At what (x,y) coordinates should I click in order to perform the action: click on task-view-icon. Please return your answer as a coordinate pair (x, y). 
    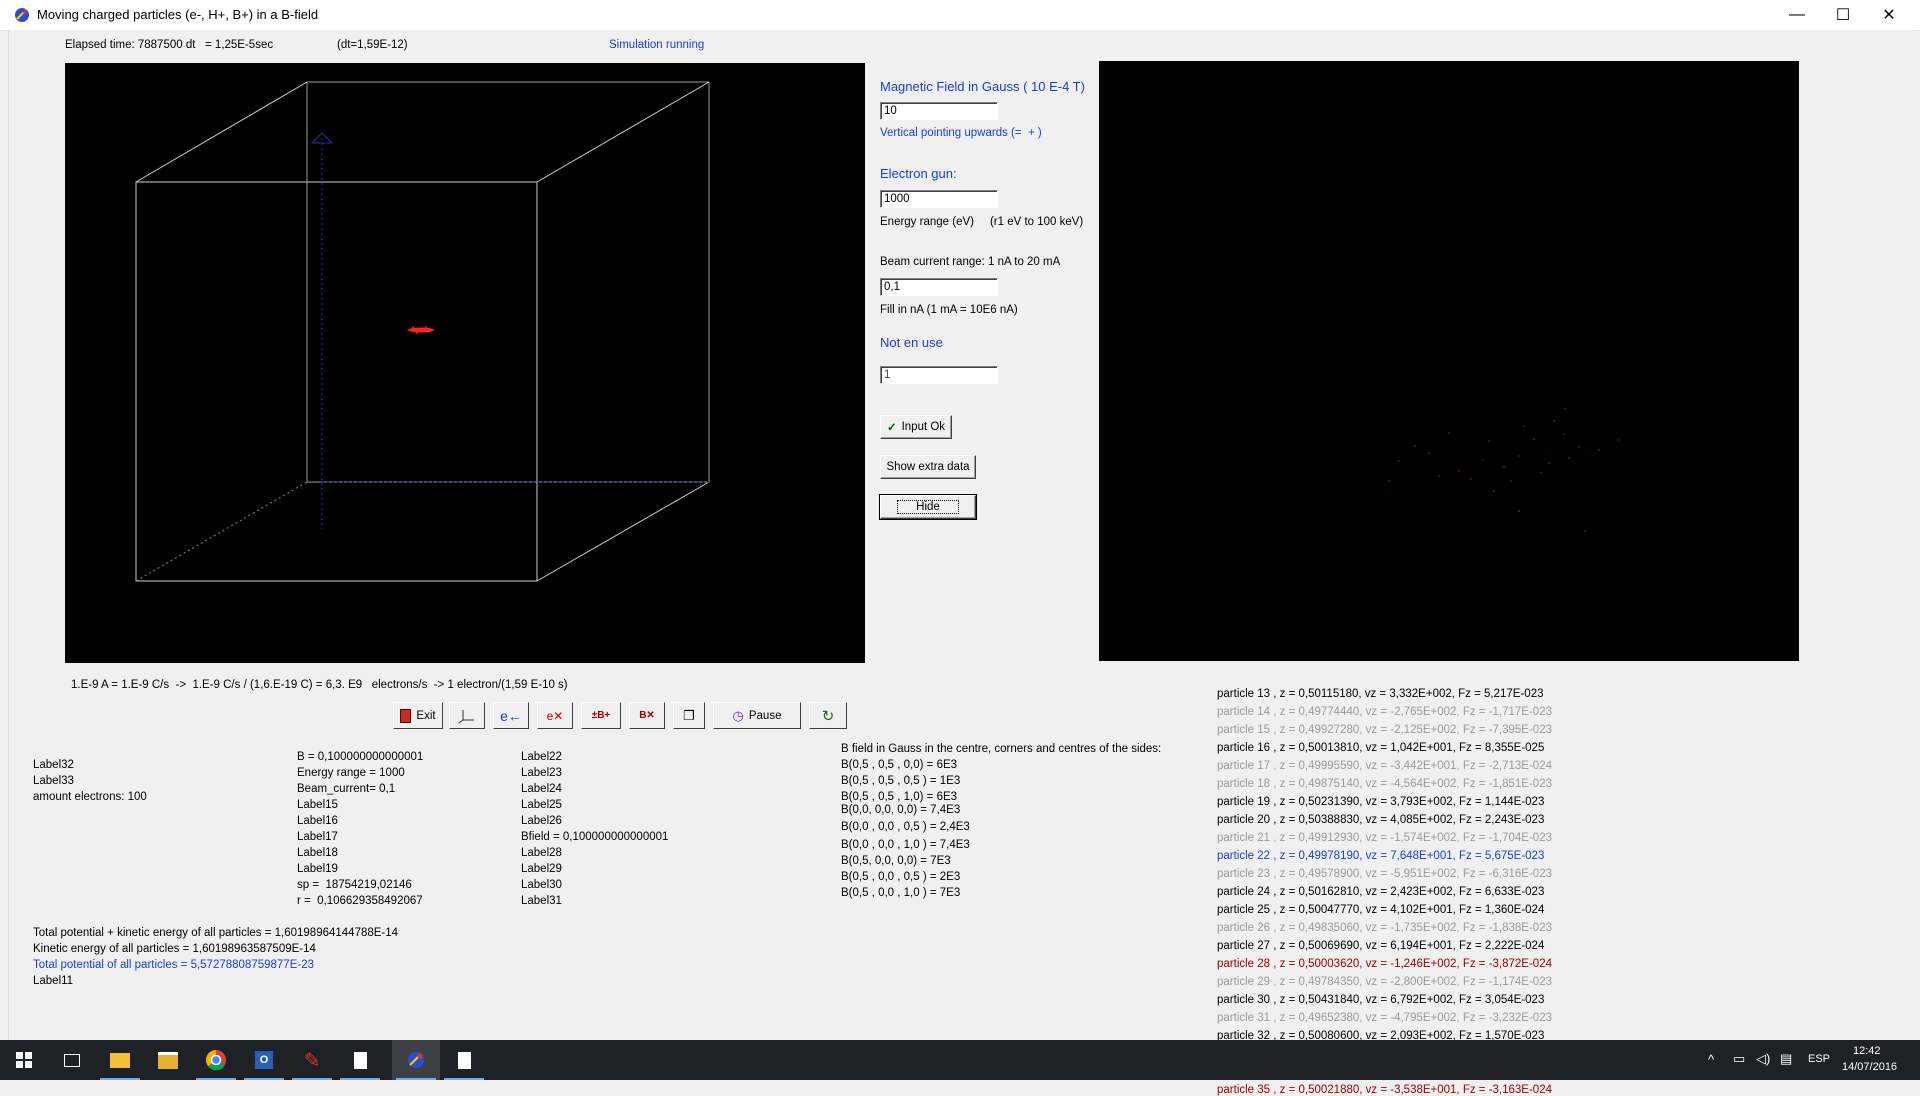
    Looking at the image, I should click on (72, 1060).